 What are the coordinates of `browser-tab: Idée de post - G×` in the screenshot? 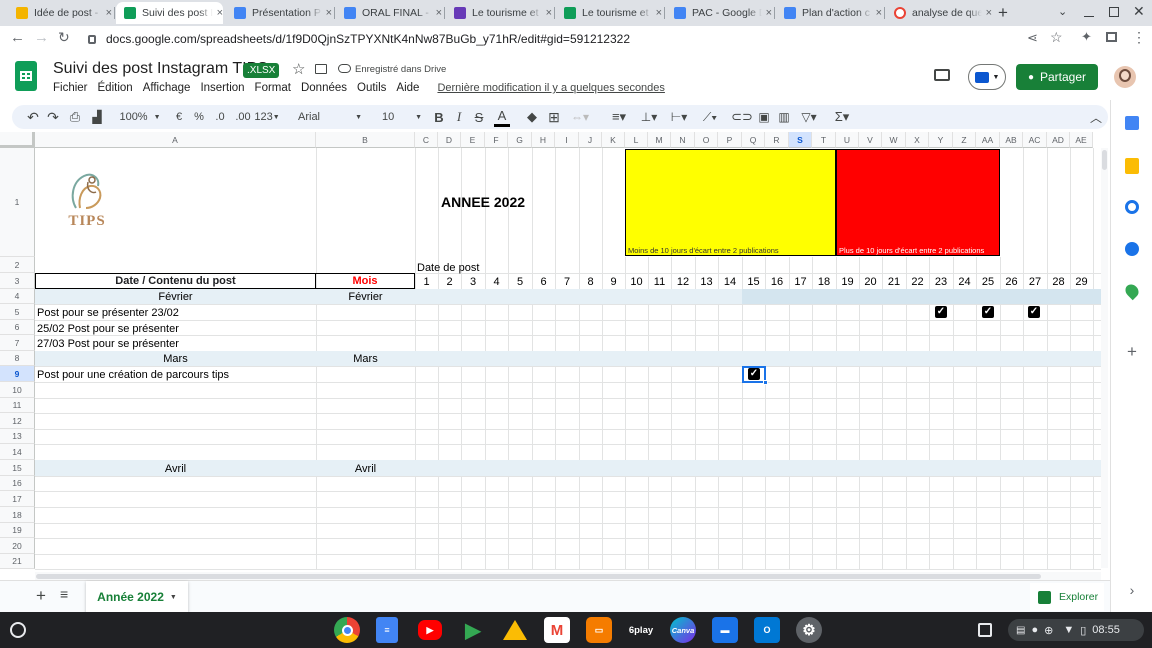 It's located at (60, 13).